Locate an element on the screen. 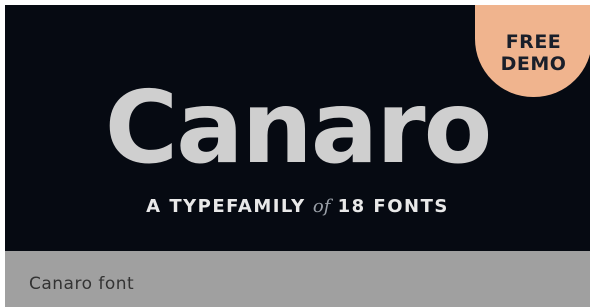  font-subtitle: A TYPEFAMILY of 18 FONTS is located at coordinates (297, 207).